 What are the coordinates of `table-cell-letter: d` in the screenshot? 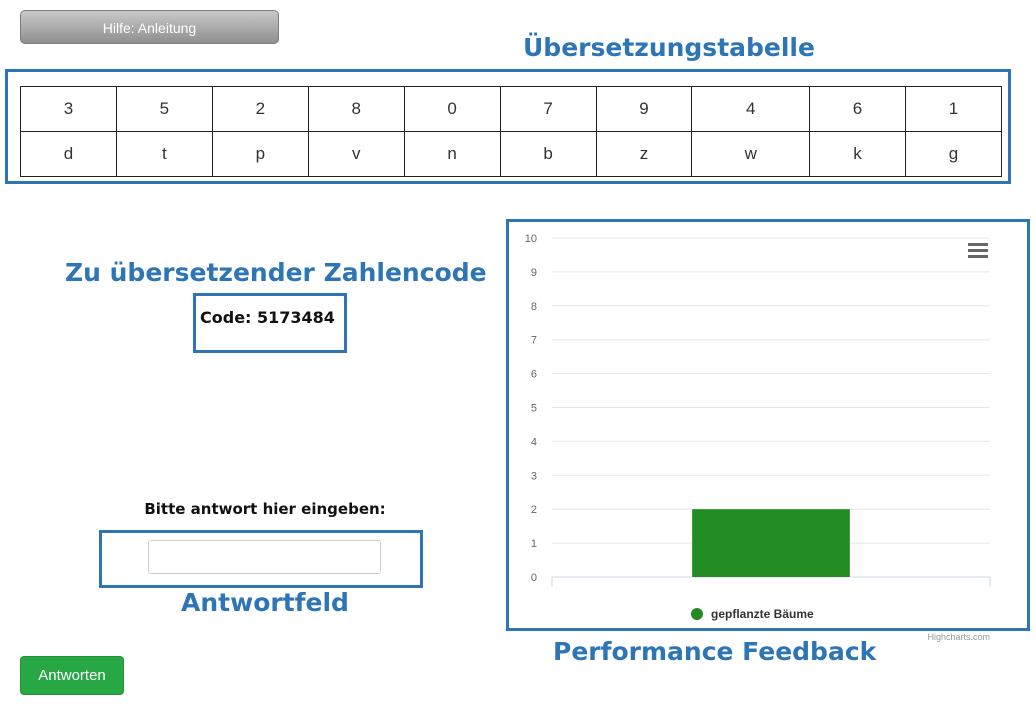 It's located at (68, 154).